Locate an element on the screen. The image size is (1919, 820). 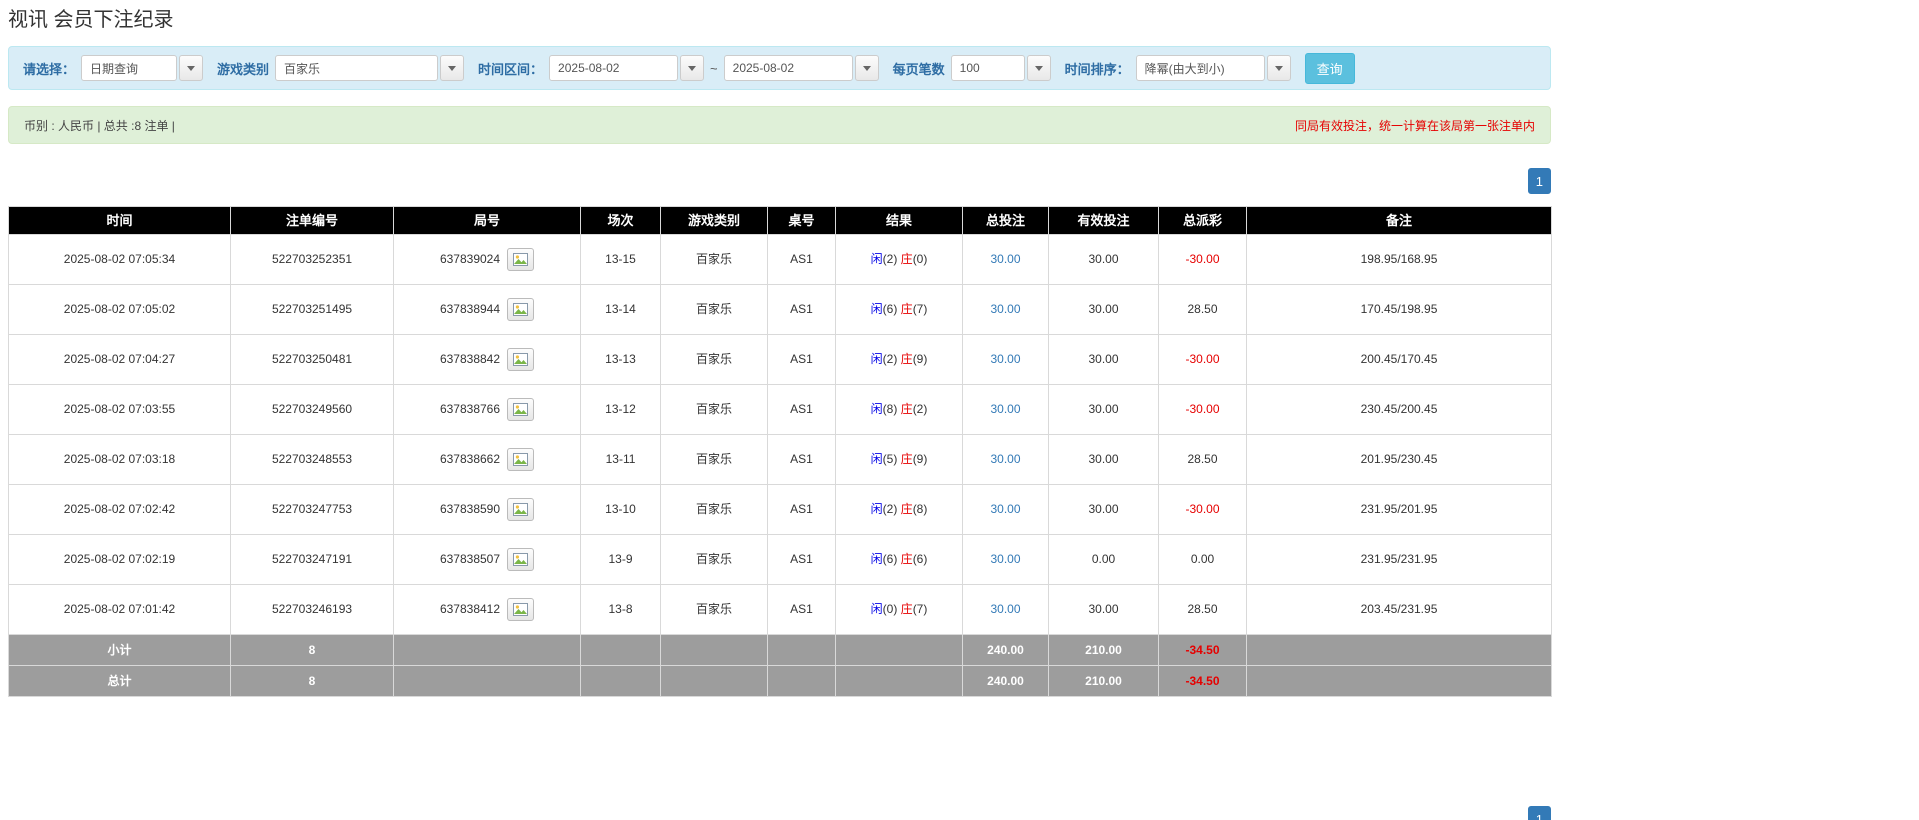
per-page-label: 每页笔数 is located at coordinates (918, 69).